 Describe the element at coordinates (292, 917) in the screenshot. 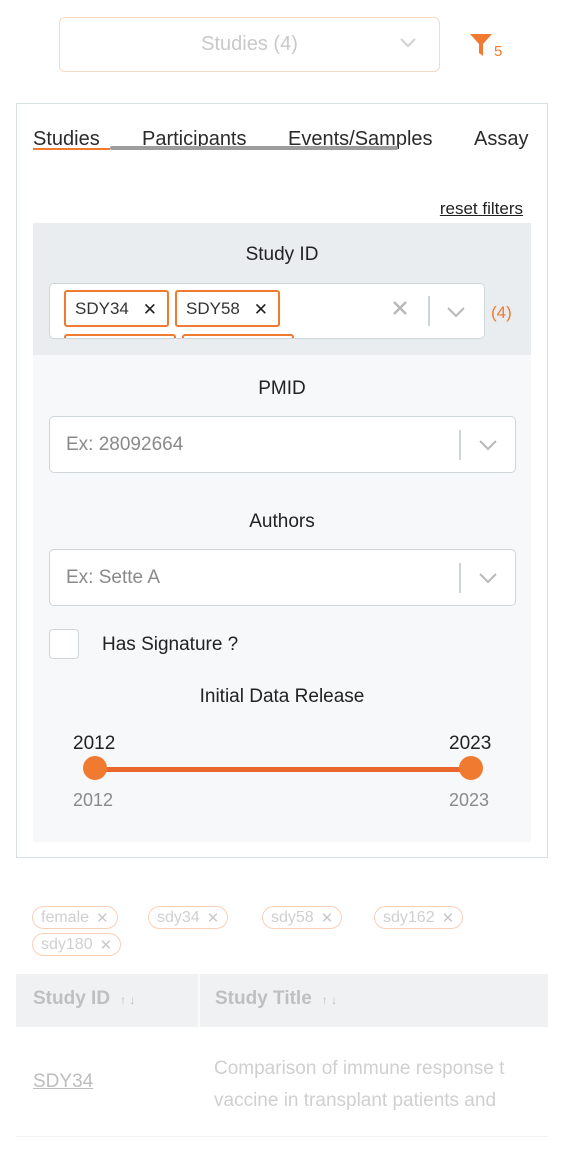

I see `tag-label: sdy58` at that location.